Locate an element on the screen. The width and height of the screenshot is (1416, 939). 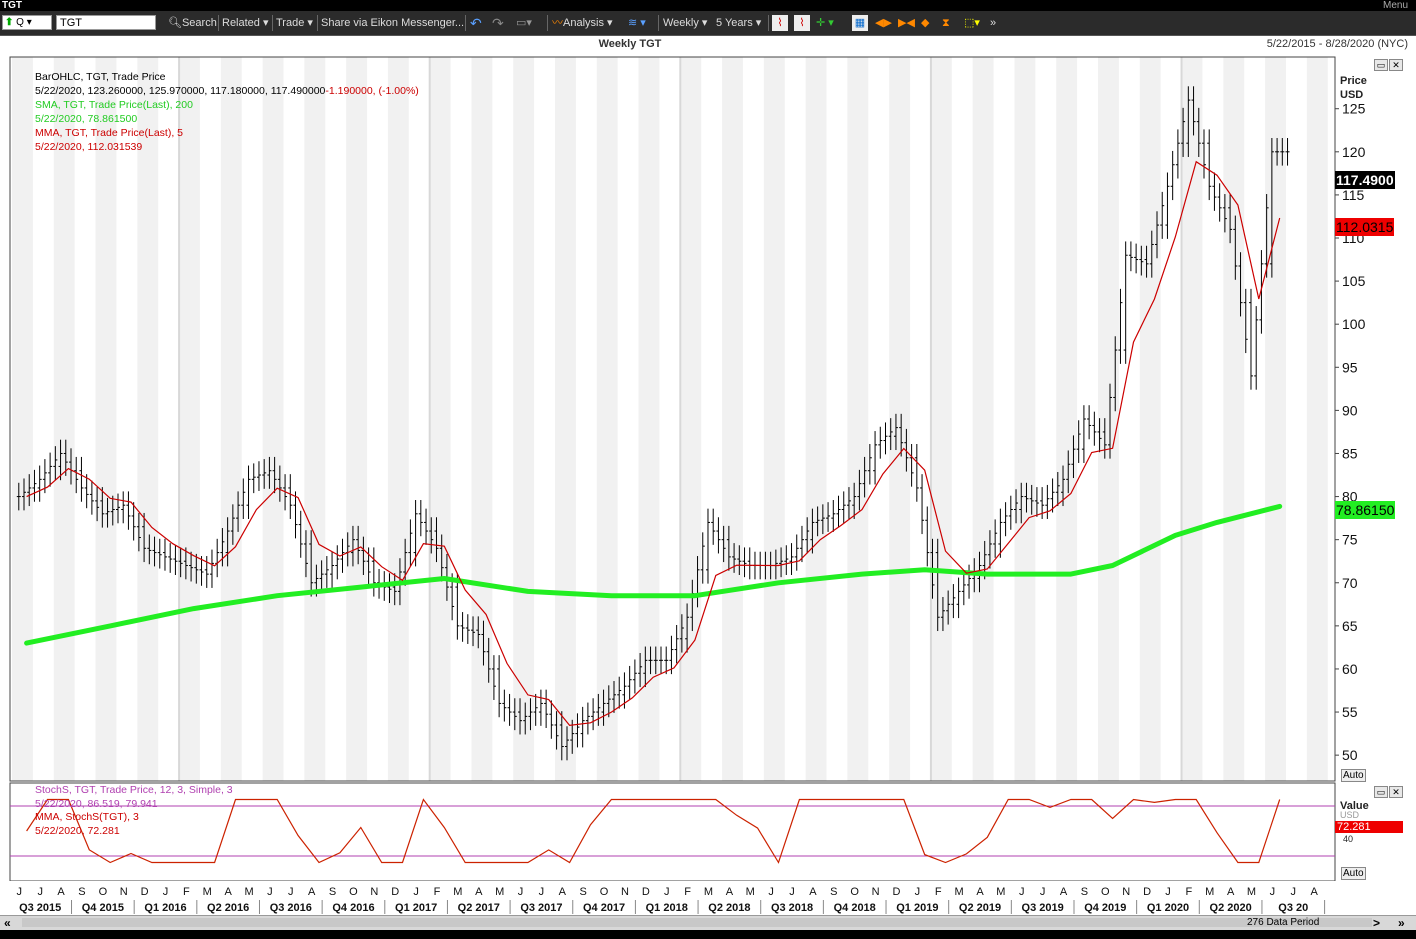
sma-legend-value: 5/22/2020, 78.861500 is located at coordinates (86, 119).